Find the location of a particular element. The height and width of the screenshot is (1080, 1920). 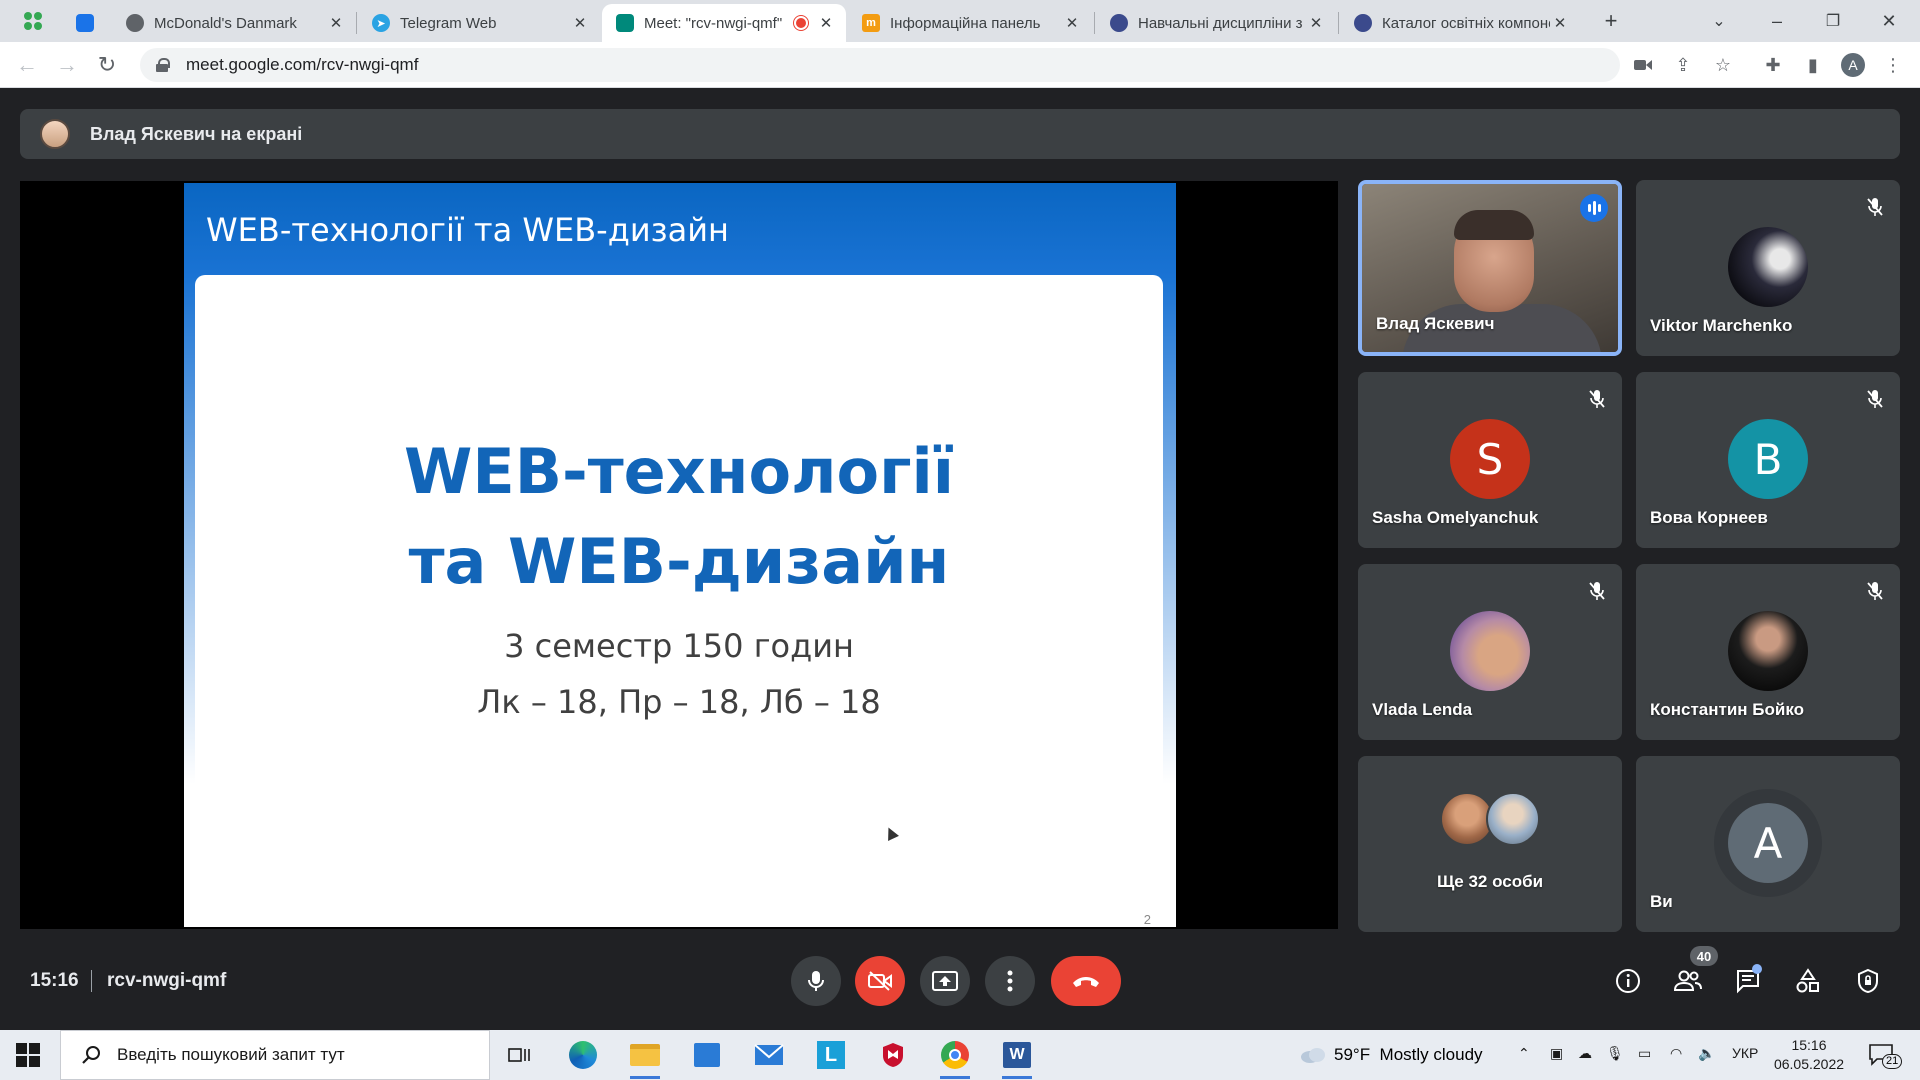

control-divider is located at coordinates (91, 981).